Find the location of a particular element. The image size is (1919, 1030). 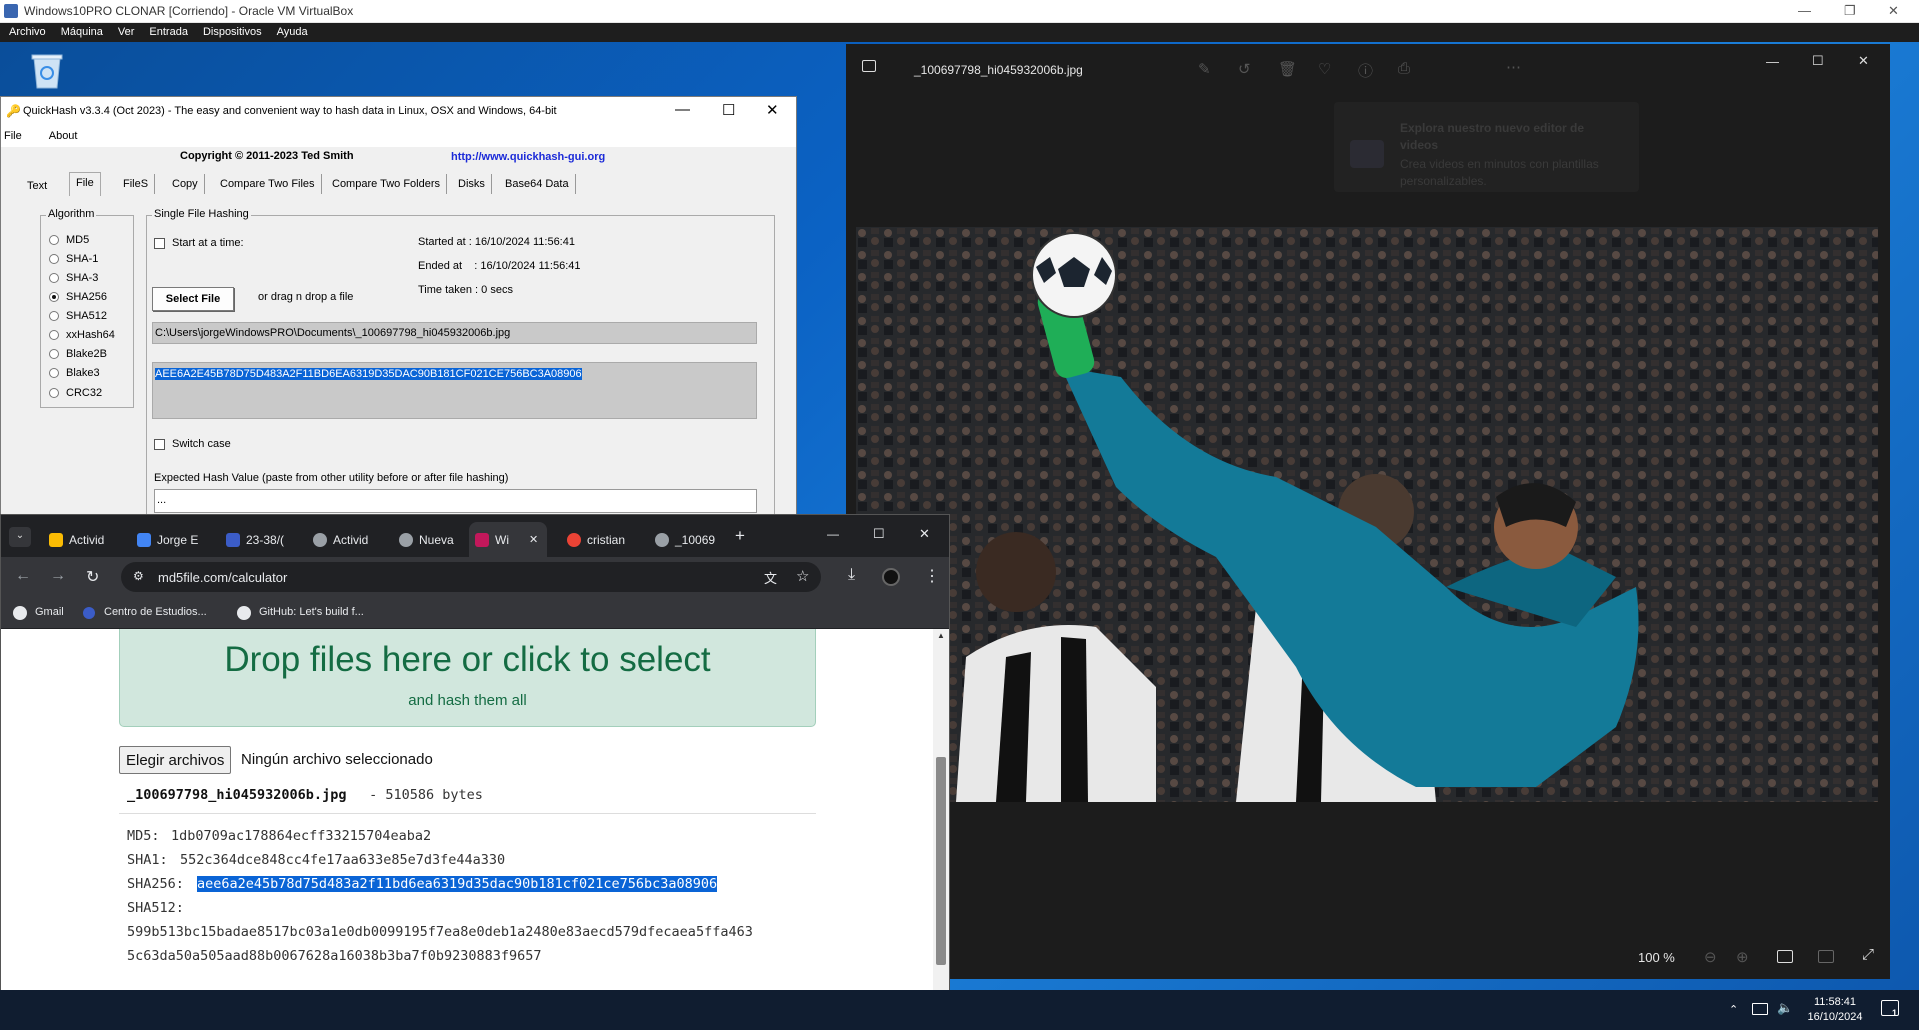

radio-md5 is located at coordinates (54, 240).